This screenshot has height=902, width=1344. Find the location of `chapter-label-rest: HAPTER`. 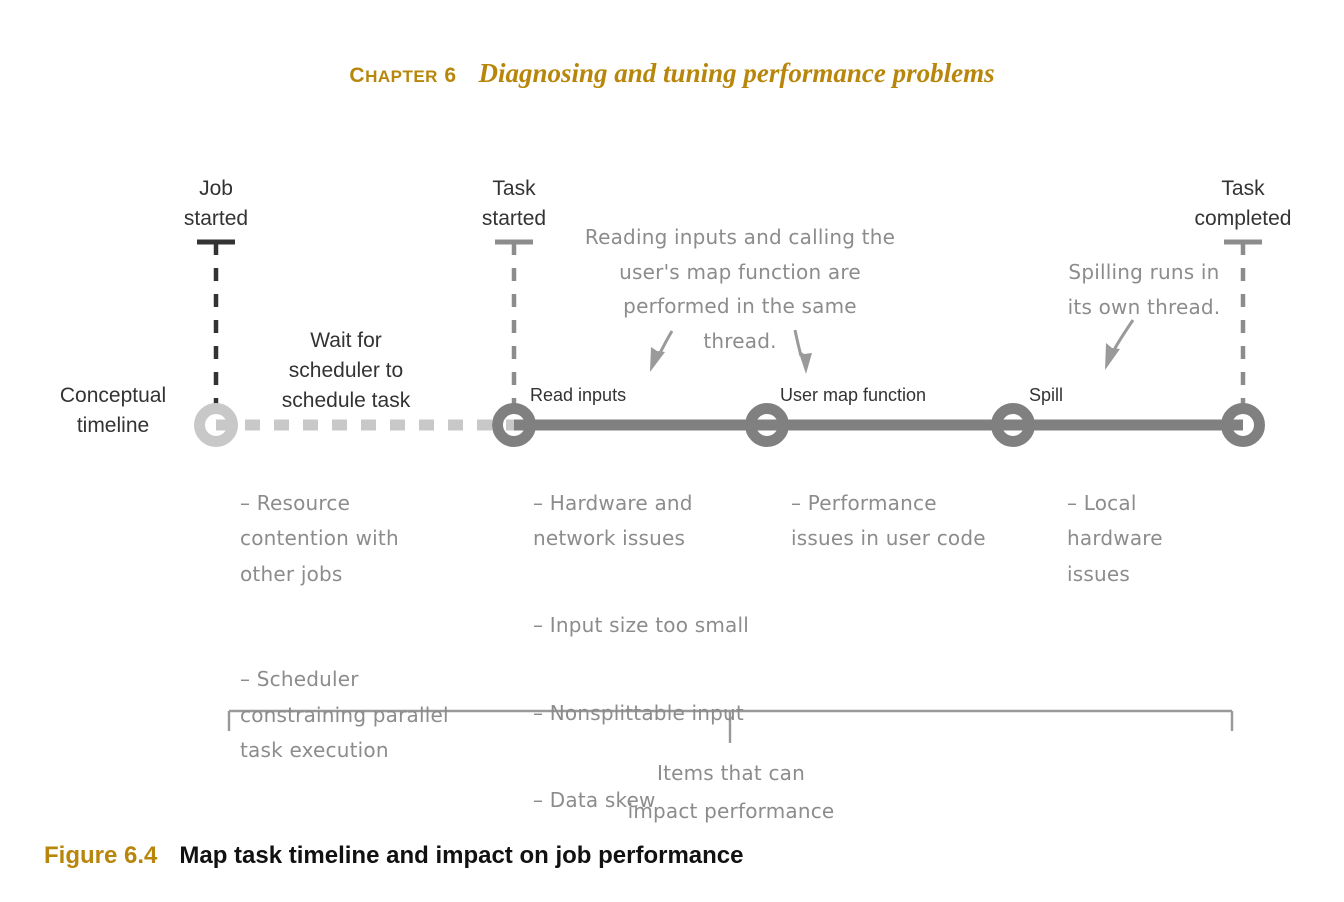

chapter-label-rest: HAPTER is located at coordinates (401, 76).